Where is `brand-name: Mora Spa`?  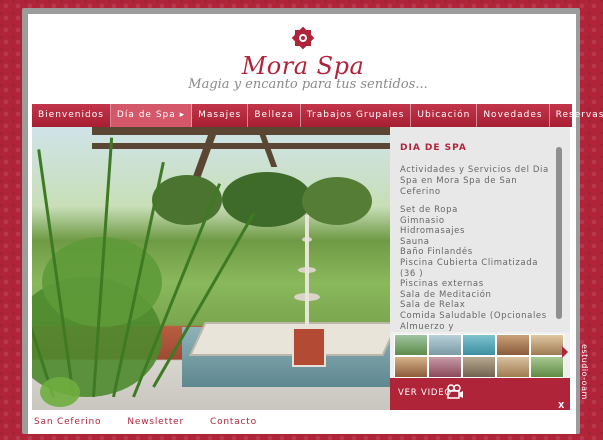
brand-name: Mora Spa is located at coordinates (303, 66).